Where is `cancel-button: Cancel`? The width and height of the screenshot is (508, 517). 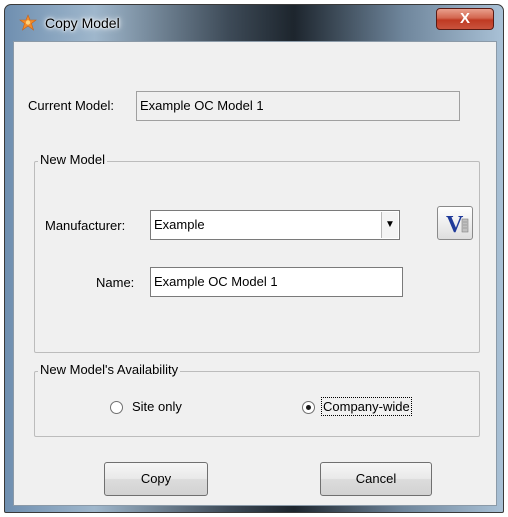 cancel-button: Cancel is located at coordinates (376, 479).